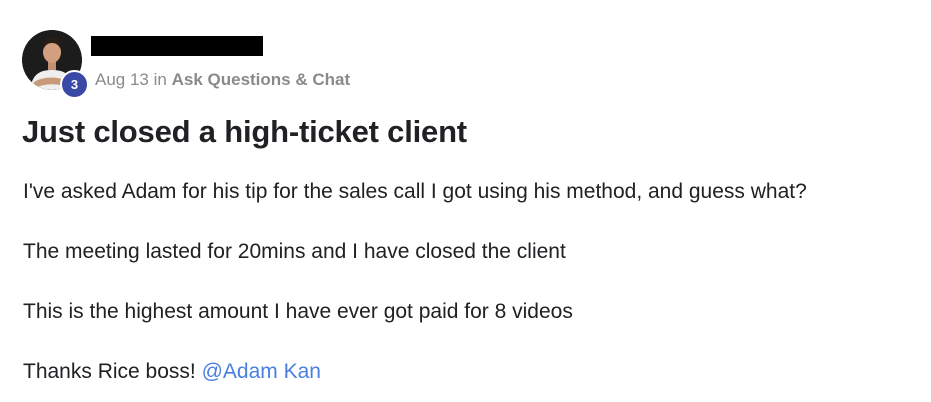 The width and height of the screenshot is (931, 402). I want to click on in-label: in, so click(160, 79).